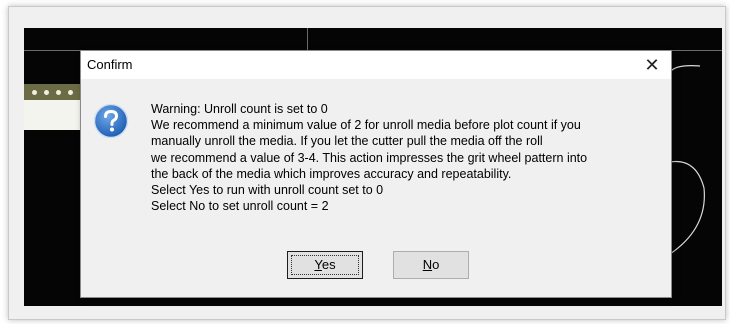 This screenshot has width=730, height=324. I want to click on close-icon: ✕, so click(652, 65).